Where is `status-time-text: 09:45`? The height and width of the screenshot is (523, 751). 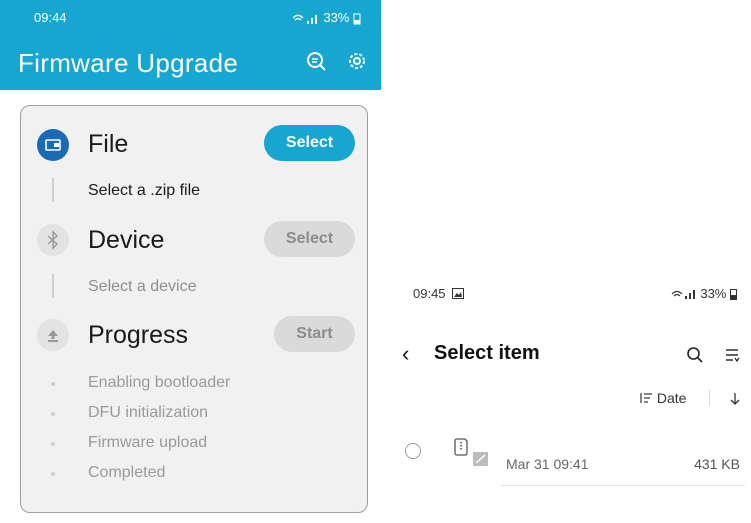 status-time-text: 09:45 is located at coordinates (429, 293).